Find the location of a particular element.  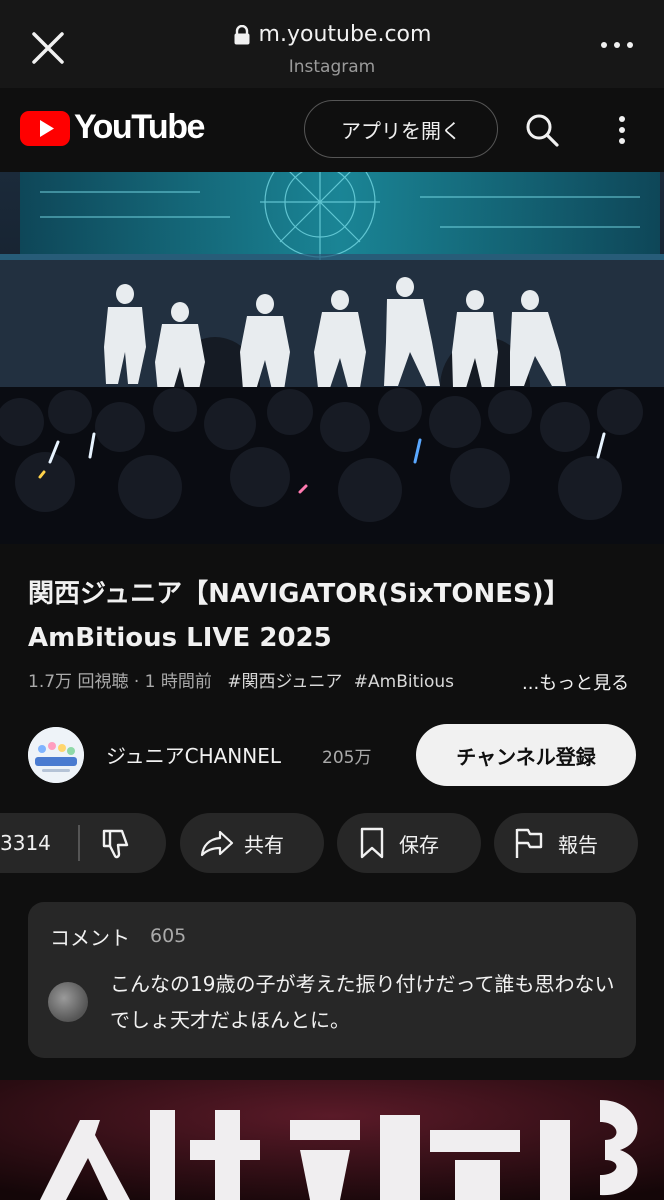

top-comment-text: こんなの19歳の子が考えた振り付けだって誰も思わないでしょ天才だよほんとに。 is located at coordinates (362, 1002).